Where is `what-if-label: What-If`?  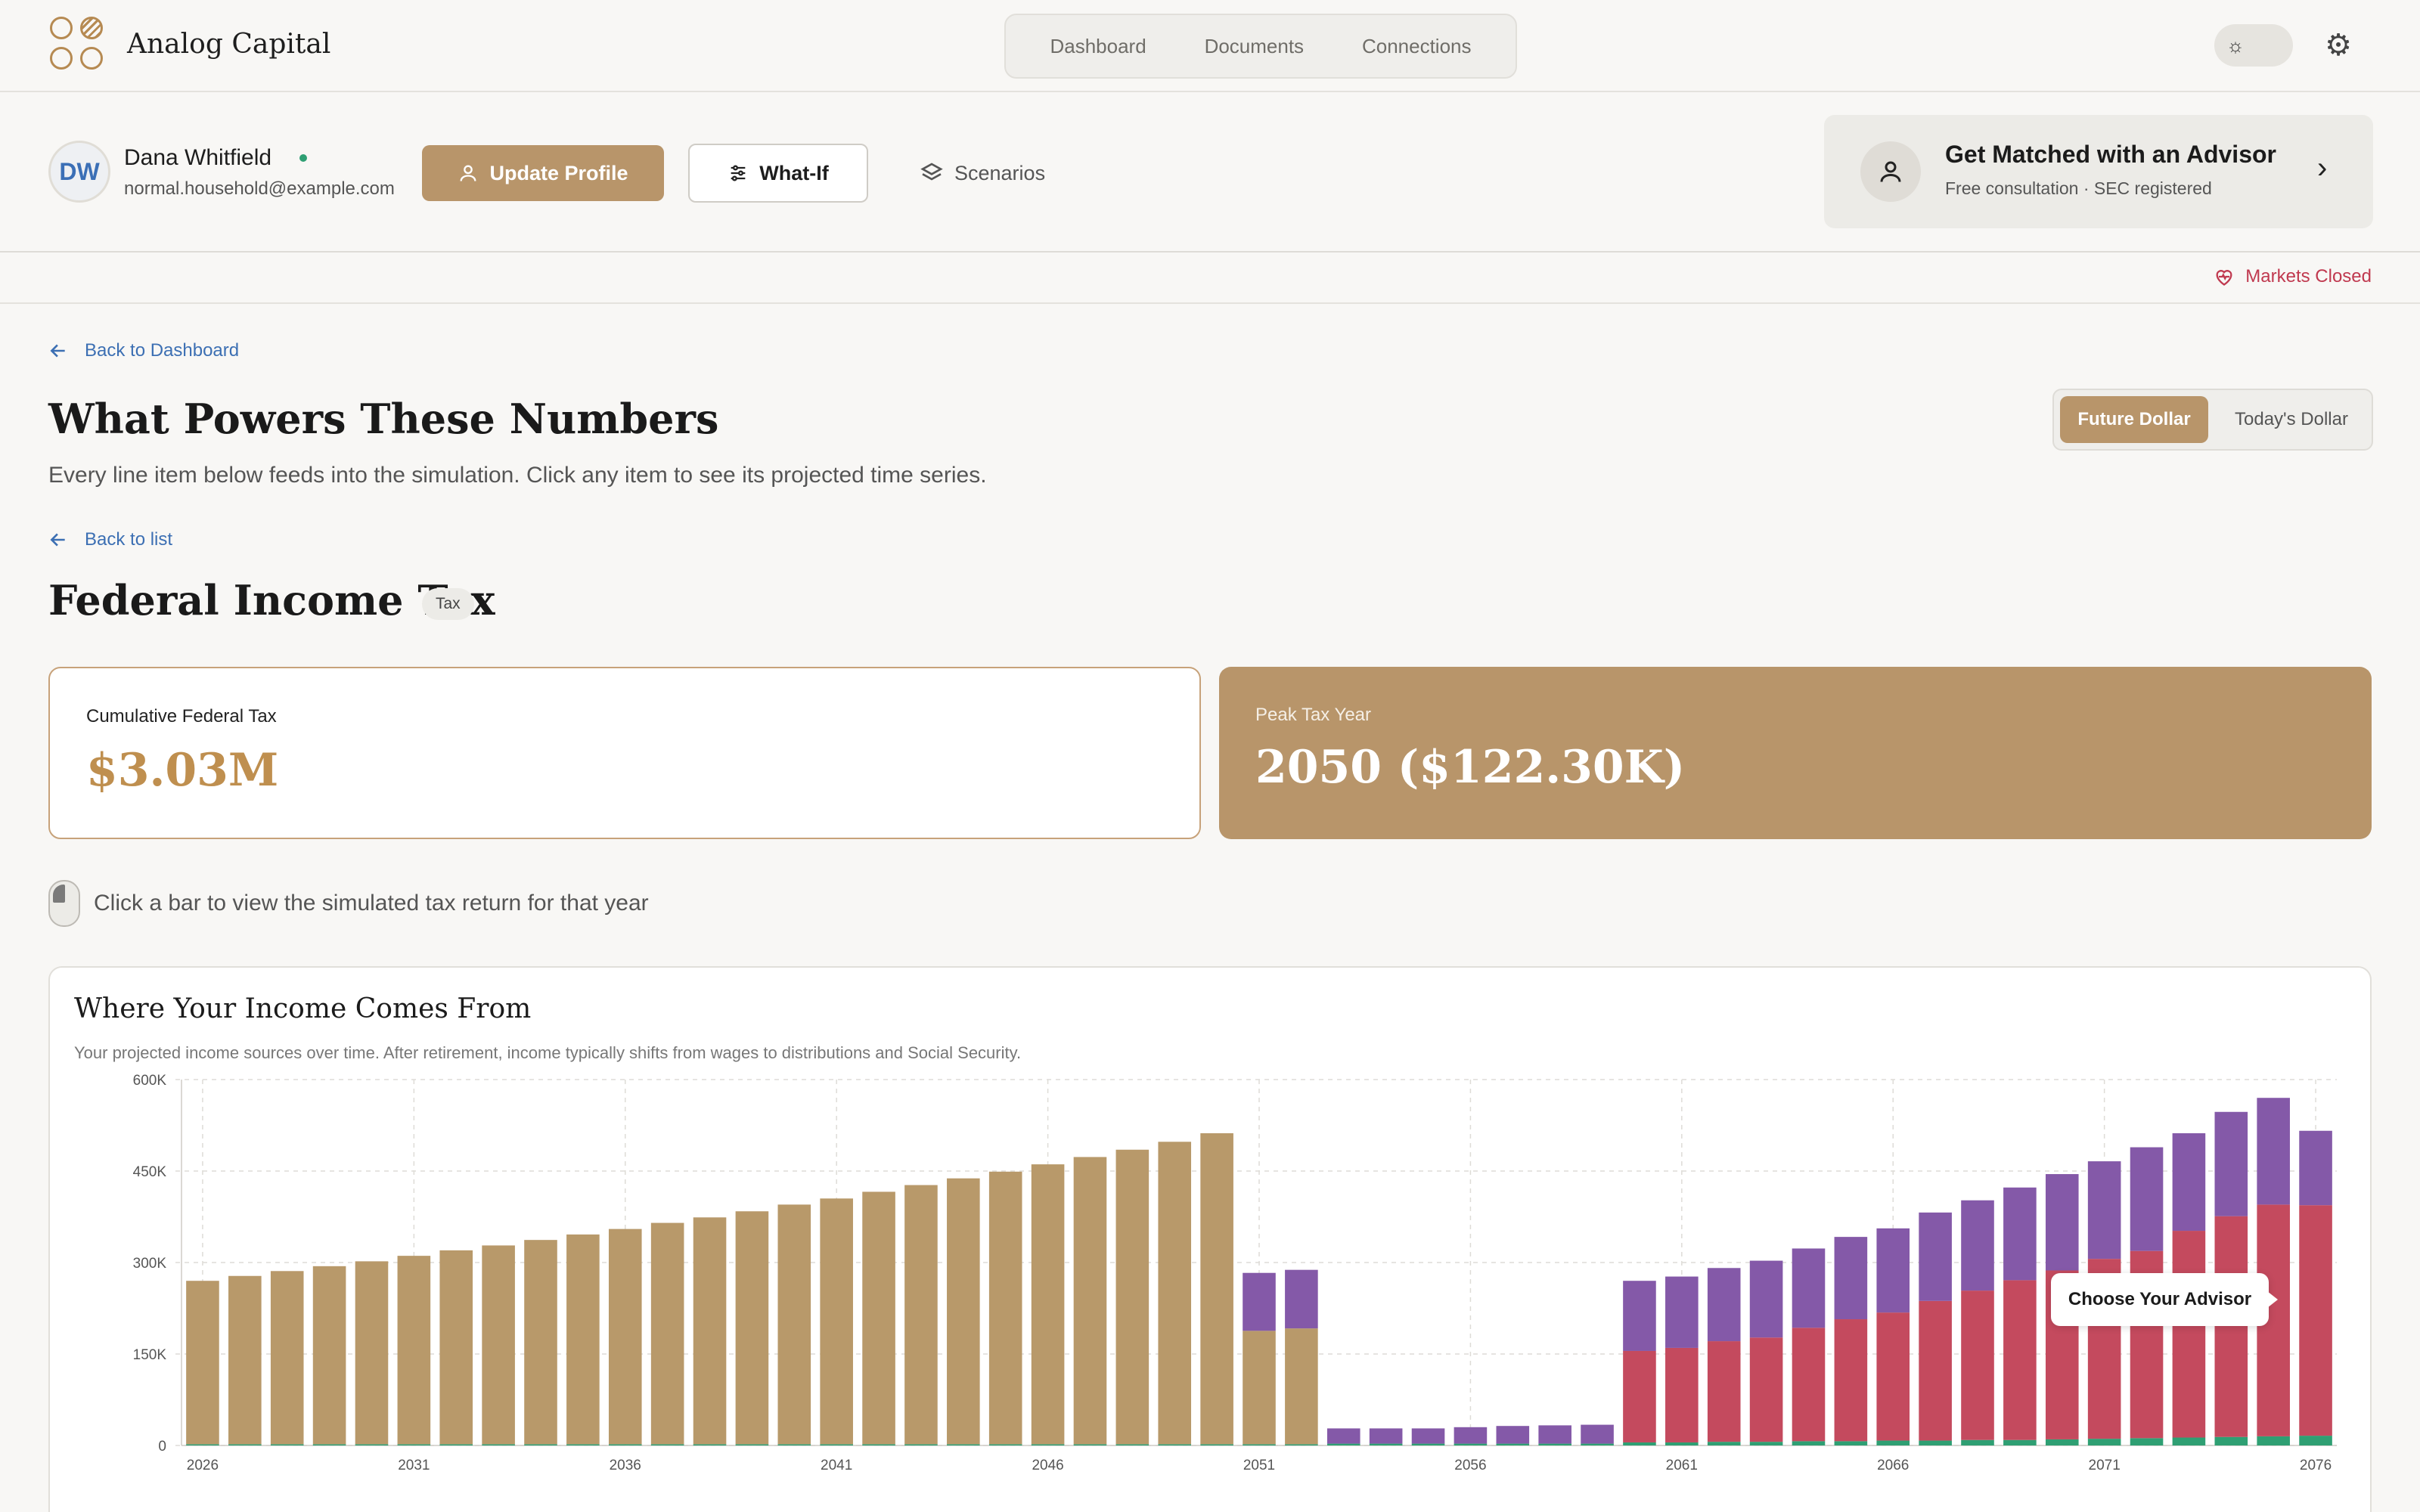
what-if-label: What-If is located at coordinates (794, 172).